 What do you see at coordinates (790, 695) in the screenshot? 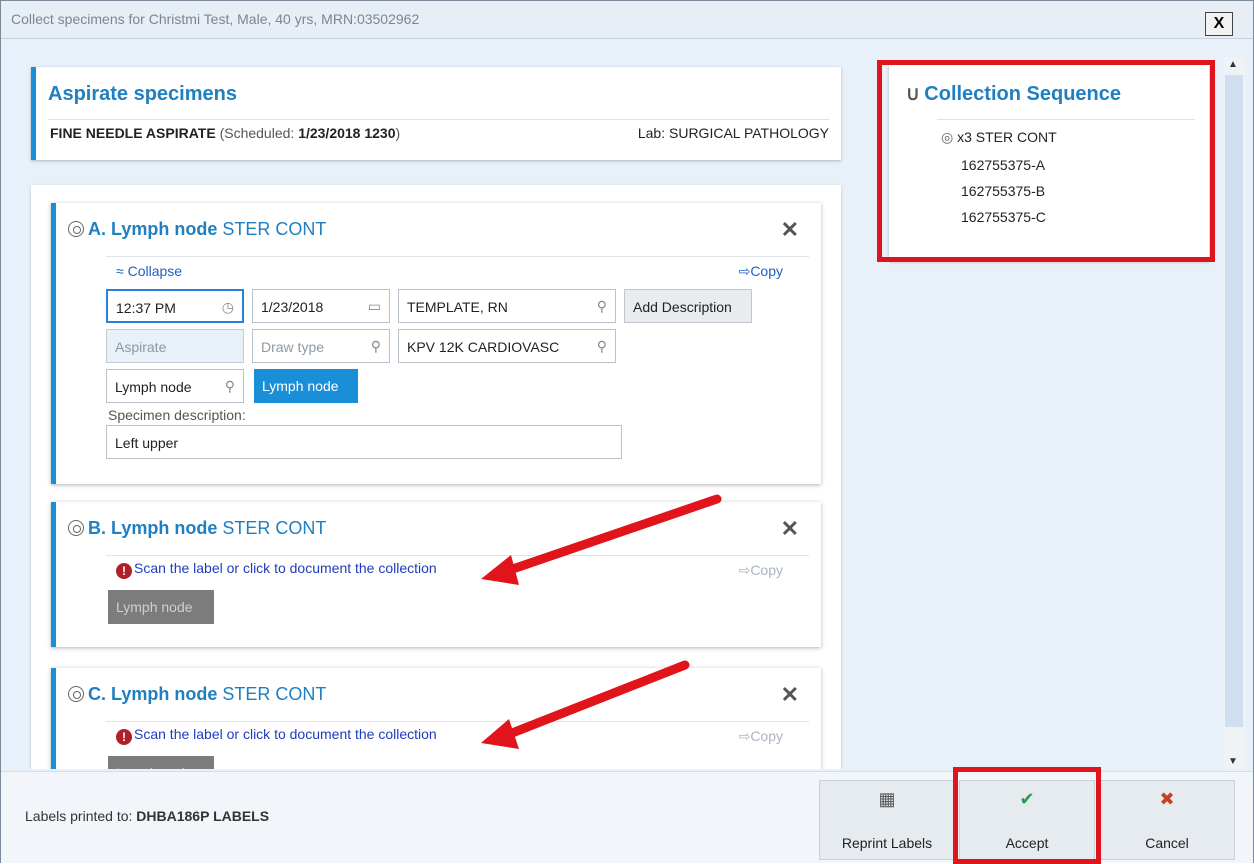
I see `remove-specimen-c-icon: ✕` at bounding box center [790, 695].